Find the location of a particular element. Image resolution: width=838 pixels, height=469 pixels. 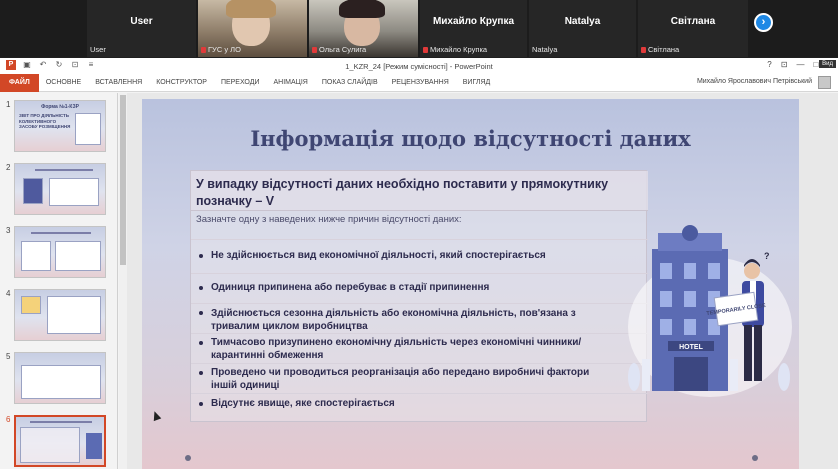

tab-home: ОСНОВНЕ is located at coordinates (63, 83).